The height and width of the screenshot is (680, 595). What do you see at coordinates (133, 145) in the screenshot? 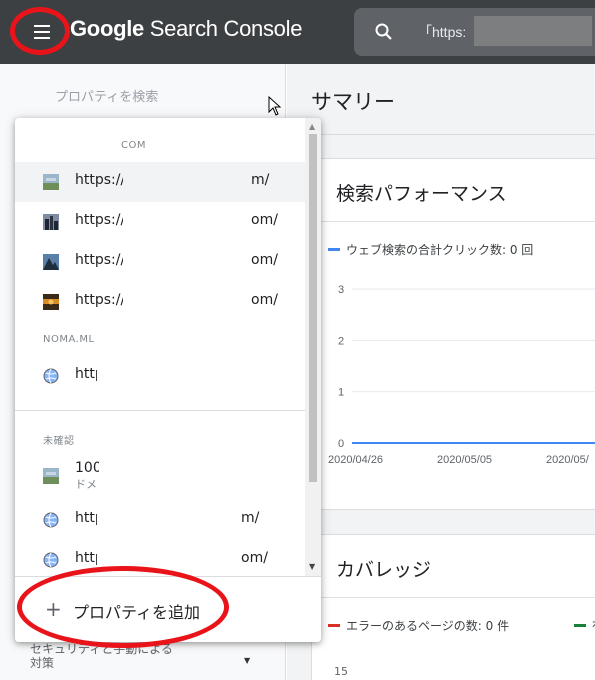
I see `group-label: COM` at bounding box center [133, 145].